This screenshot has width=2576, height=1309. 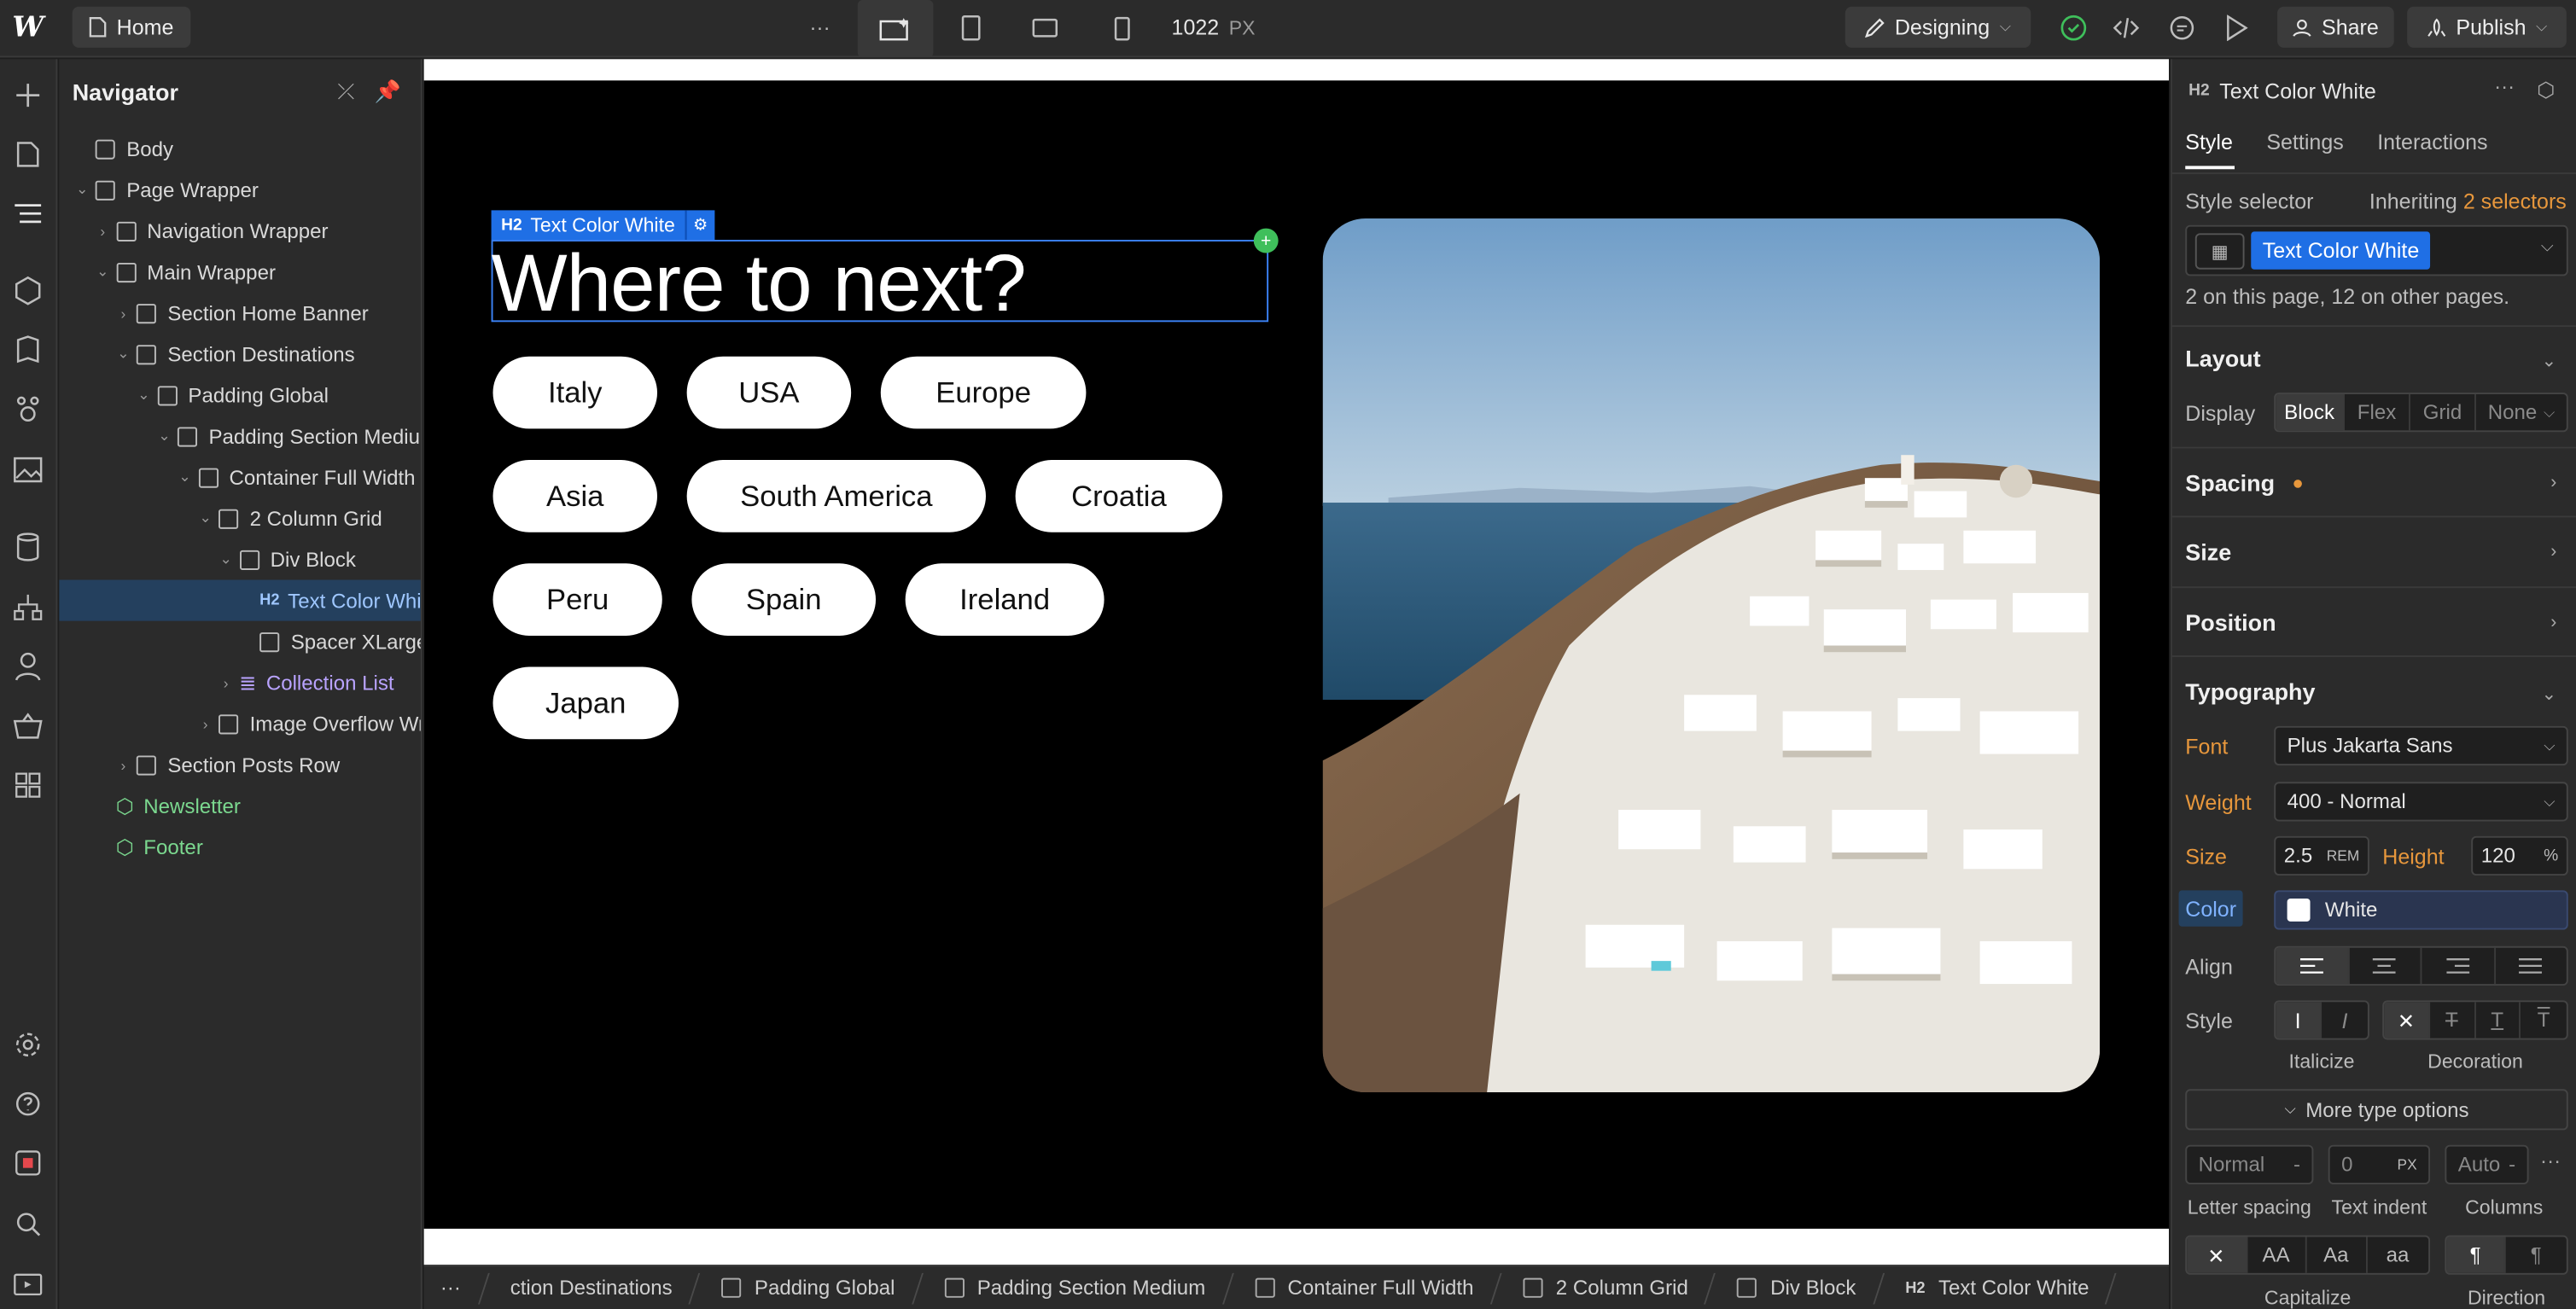 I want to click on video-tutorials-icon, so click(x=28, y=1282).